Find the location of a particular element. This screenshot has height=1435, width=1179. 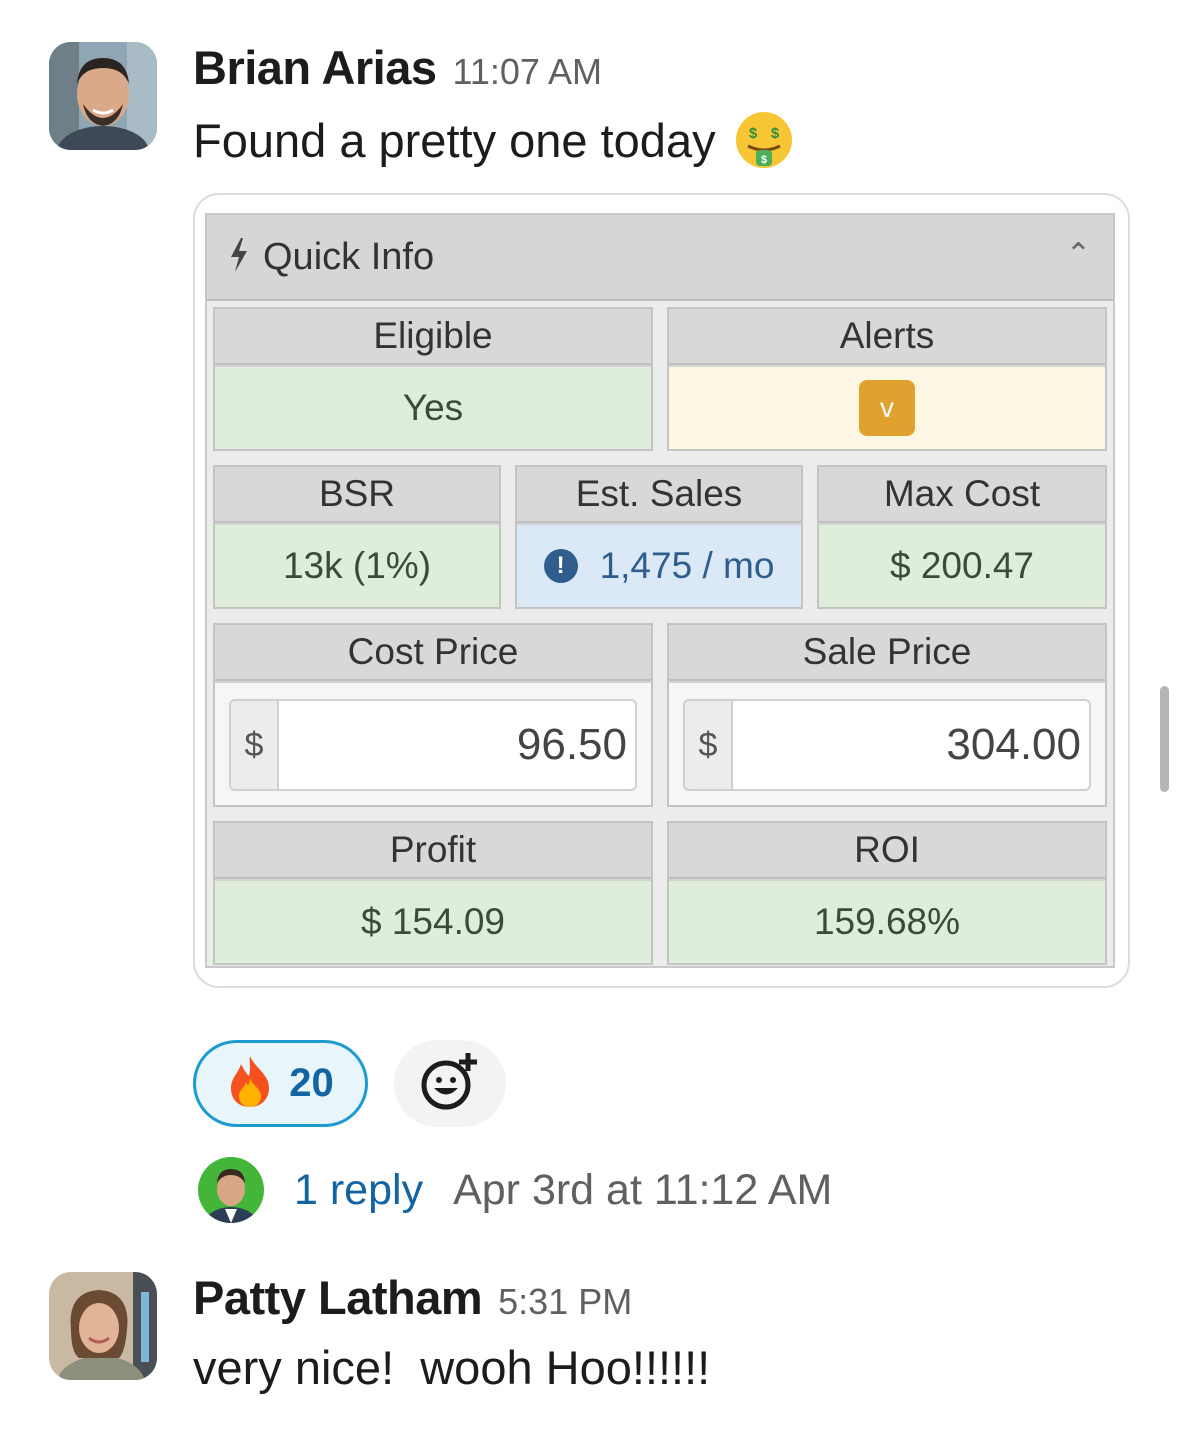

bsr-cell: BSR 13k (1%) is located at coordinates (357, 537).